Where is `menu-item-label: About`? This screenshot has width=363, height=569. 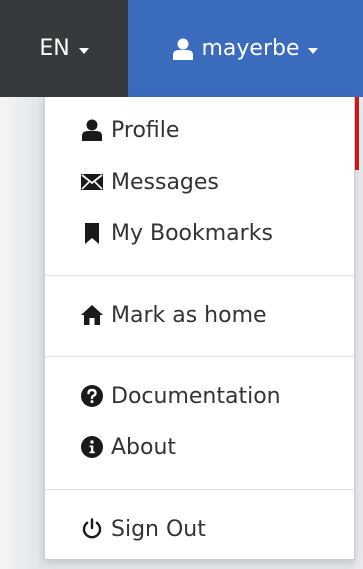
menu-item-label: About is located at coordinates (144, 447).